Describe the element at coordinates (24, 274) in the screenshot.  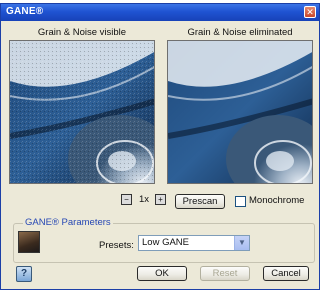
I see `help-icon: ?` at that location.